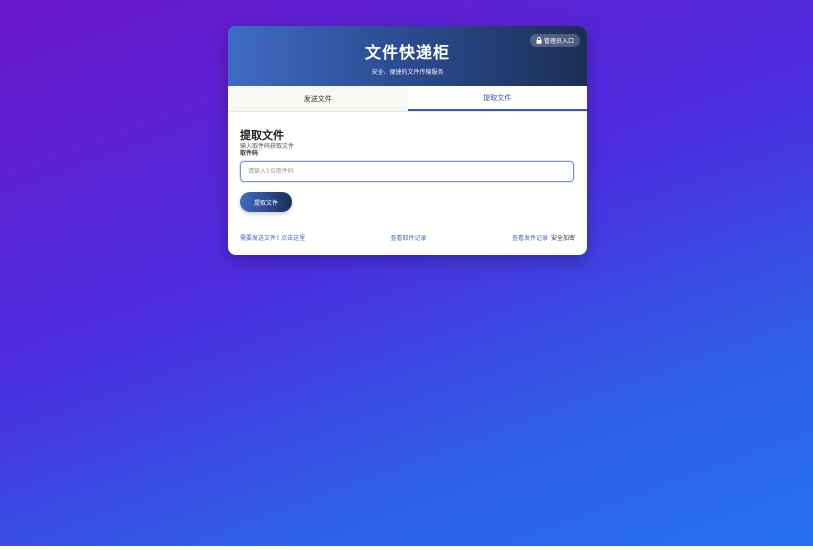 The width and height of the screenshot is (813, 550). What do you see at coordinates (266, 202) in the screenshot?
I see `pickup-submit-button: 提取文件` at bounding box center [266, 202].